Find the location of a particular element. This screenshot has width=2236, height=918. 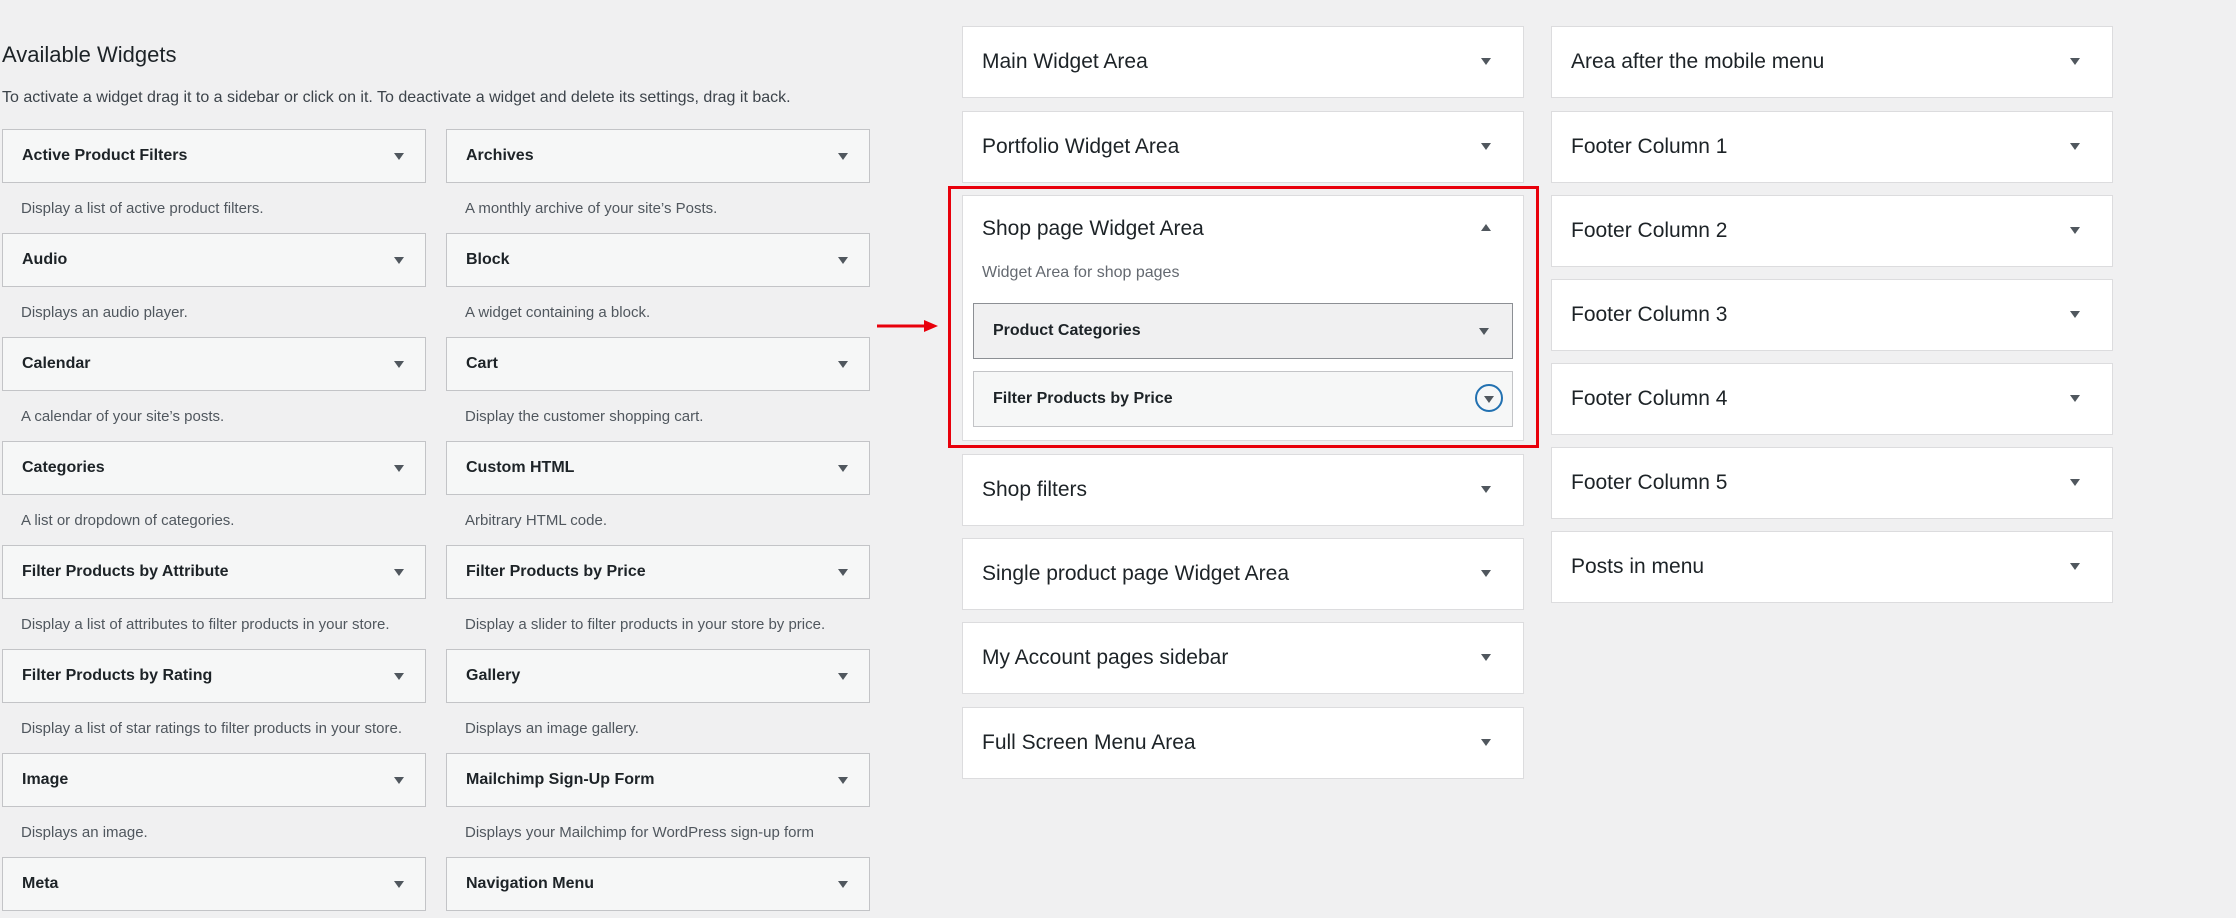

sidebar-footer-column-2: Footer Column 2 is located at coordinates (1832, 231).